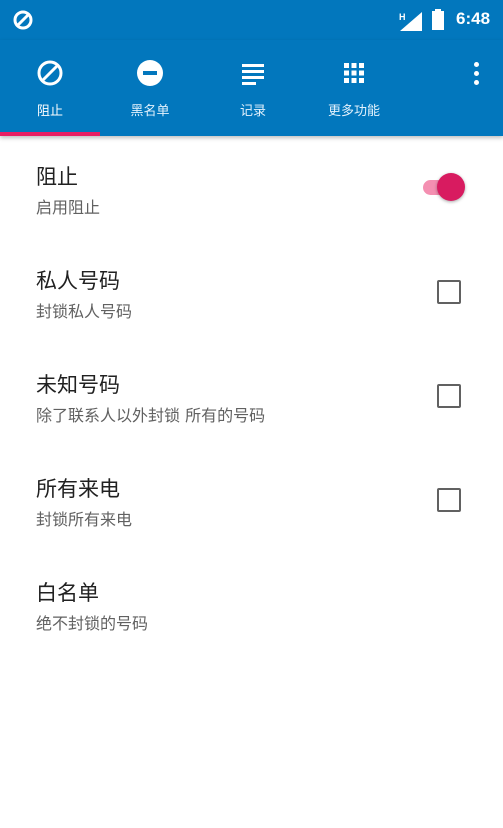 The image size is (503, 828). Describe the element at coordinates (57, 177) in the screenshot. I see `setting-title: 阻止` at that location.